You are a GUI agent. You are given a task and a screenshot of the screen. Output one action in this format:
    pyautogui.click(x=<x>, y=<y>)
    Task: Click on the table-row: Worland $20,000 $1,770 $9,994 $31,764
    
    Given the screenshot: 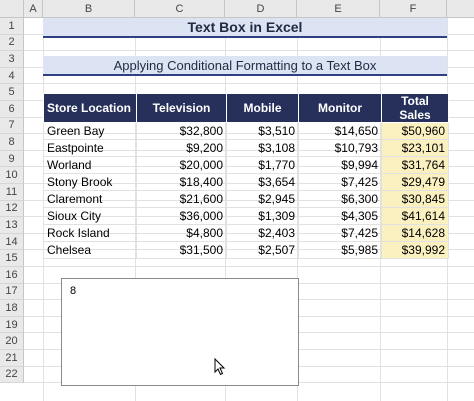 What is the action you would take?
    pyautogui.click(x=246, y=165)
    